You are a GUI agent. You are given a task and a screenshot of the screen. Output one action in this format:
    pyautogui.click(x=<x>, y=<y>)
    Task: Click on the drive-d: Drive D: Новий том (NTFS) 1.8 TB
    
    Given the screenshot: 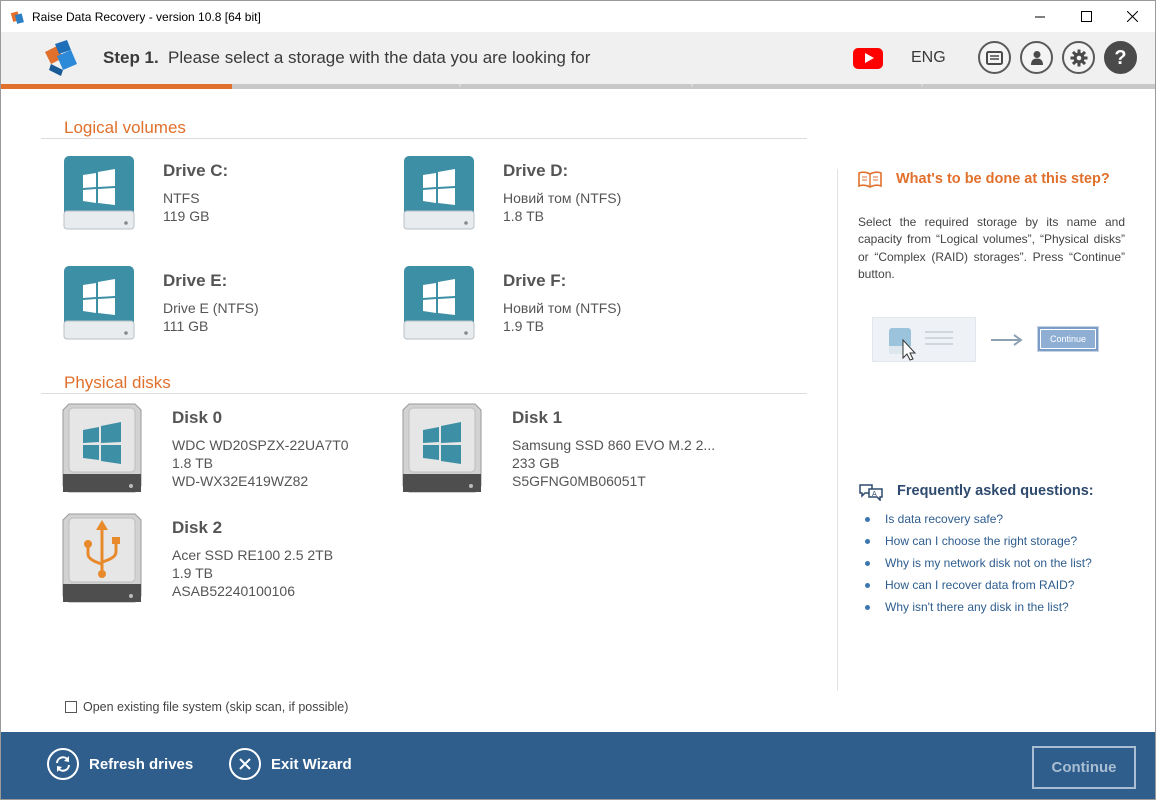 What is the action you would take?
    pyautogui.click(x=566, y=200)
    